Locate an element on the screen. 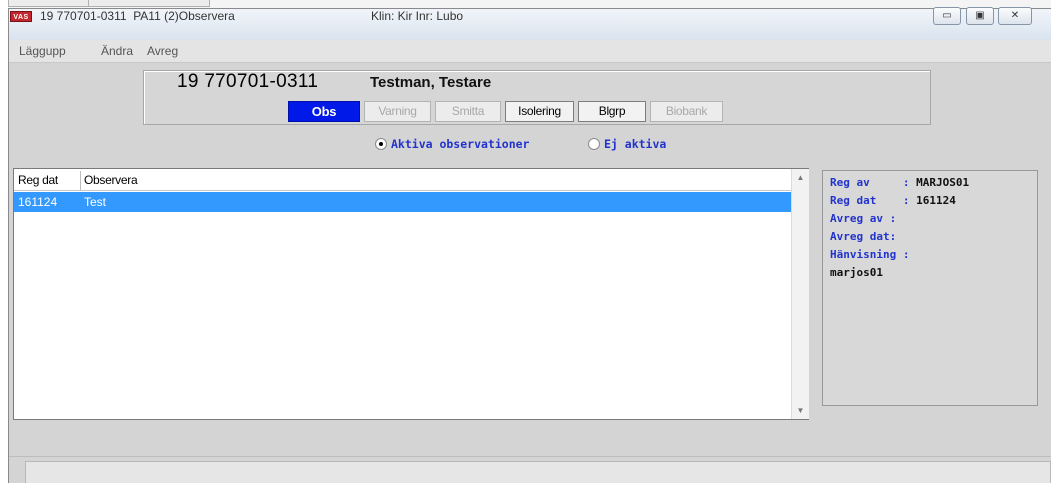  close-icon: ✕ is located at coordinates (1015, 15).